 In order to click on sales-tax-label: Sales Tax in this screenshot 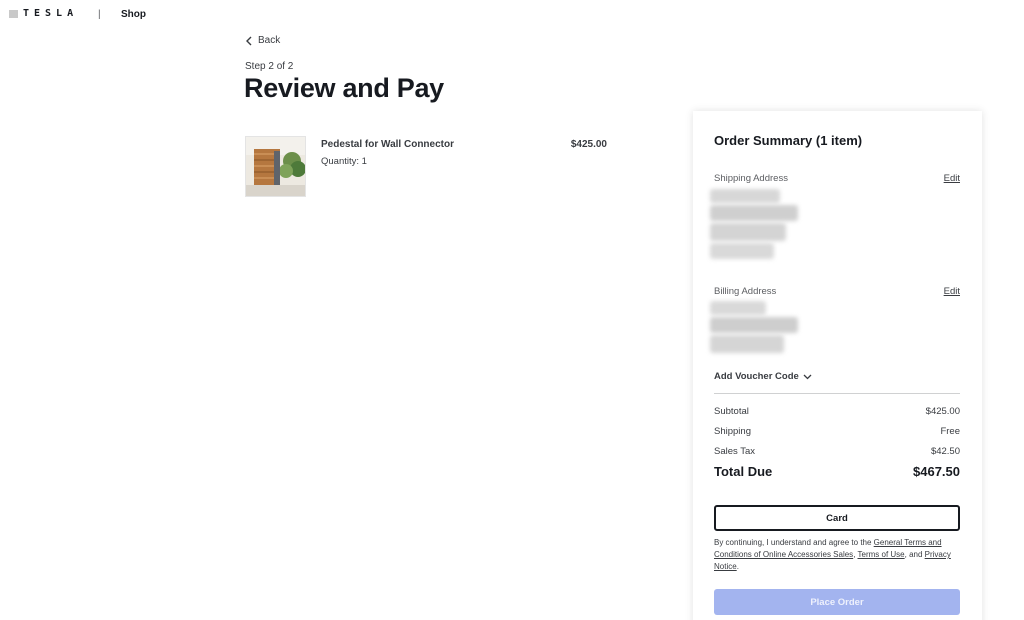, I will do `click(735, 451)`.